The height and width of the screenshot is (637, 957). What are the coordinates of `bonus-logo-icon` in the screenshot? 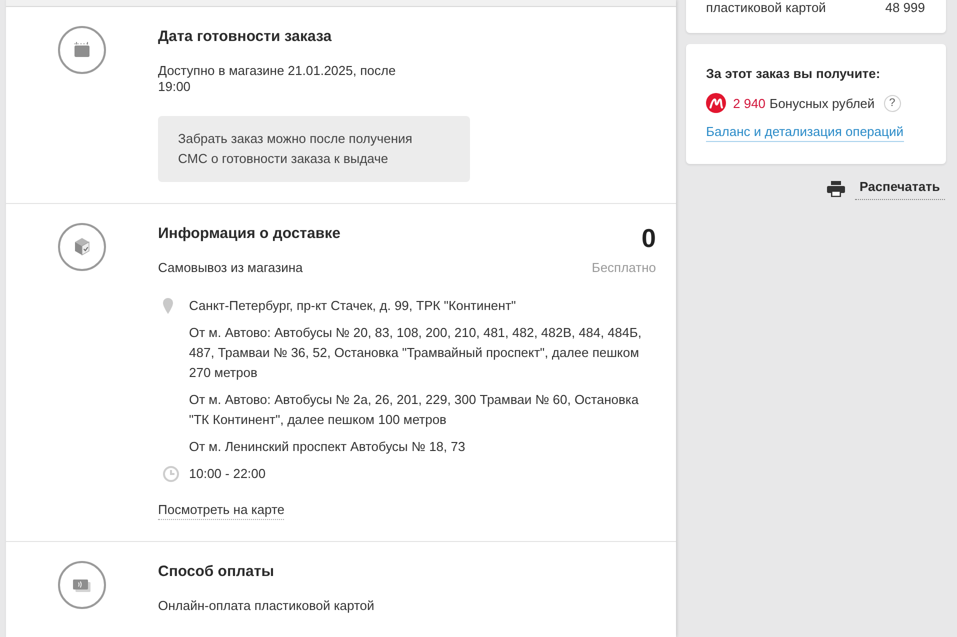 It's located at (716, 103).